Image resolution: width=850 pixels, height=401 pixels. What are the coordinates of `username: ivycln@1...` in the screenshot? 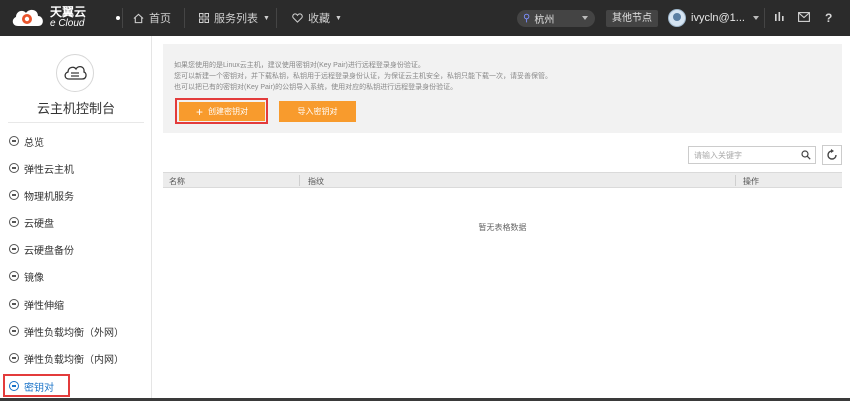 It's located at (718, 18).